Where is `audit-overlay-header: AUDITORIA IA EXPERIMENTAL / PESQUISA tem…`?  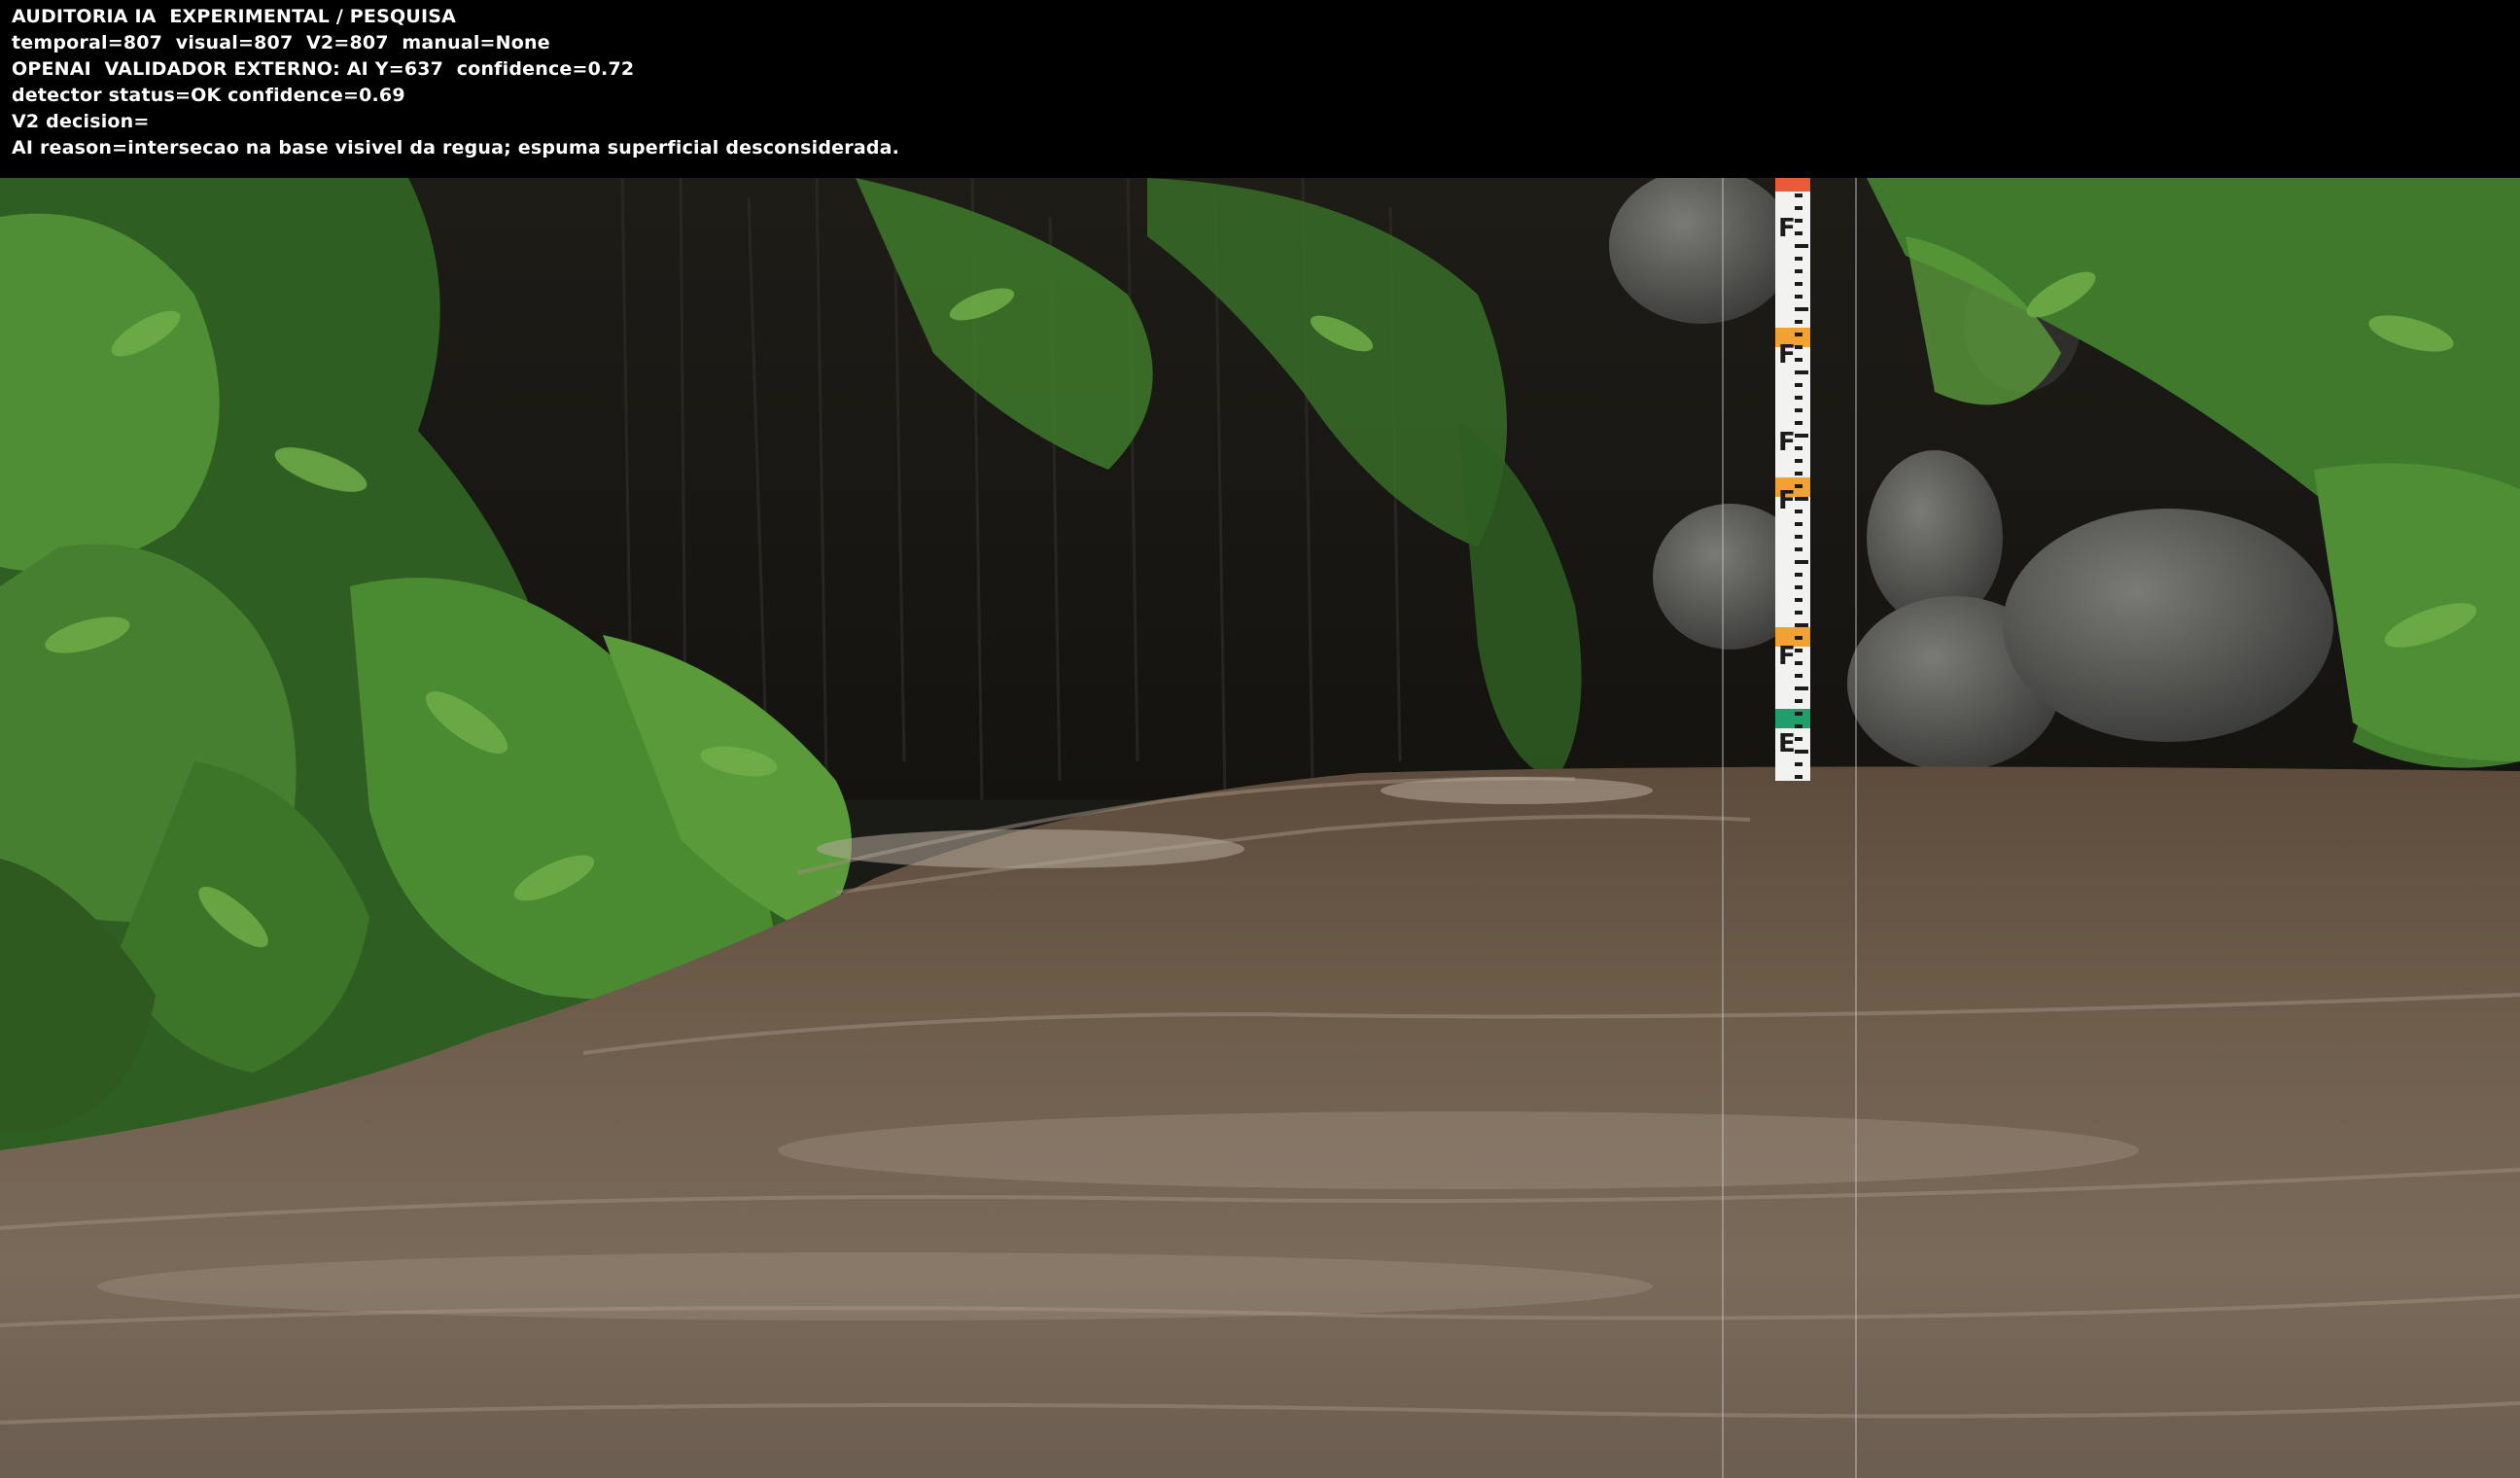
audit-overlay-header: AUDITORIA IA EXPERIMENTAL / PESQUISA tem… is located at coordinates (1260, 89).